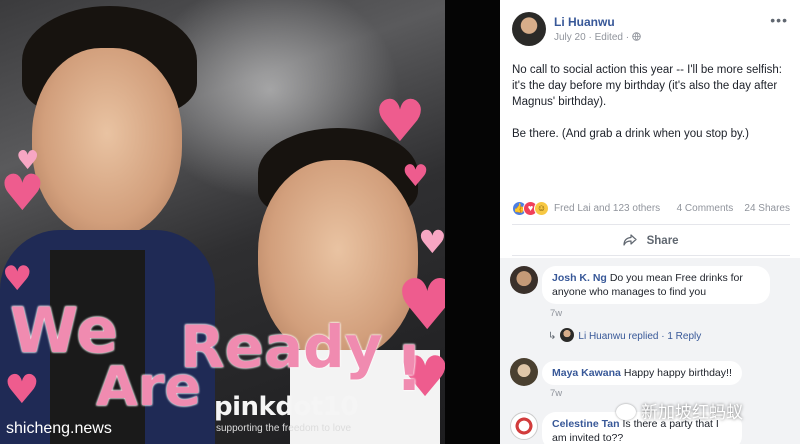  I want to click on overlay-exclaim: !, so click(409, 368).